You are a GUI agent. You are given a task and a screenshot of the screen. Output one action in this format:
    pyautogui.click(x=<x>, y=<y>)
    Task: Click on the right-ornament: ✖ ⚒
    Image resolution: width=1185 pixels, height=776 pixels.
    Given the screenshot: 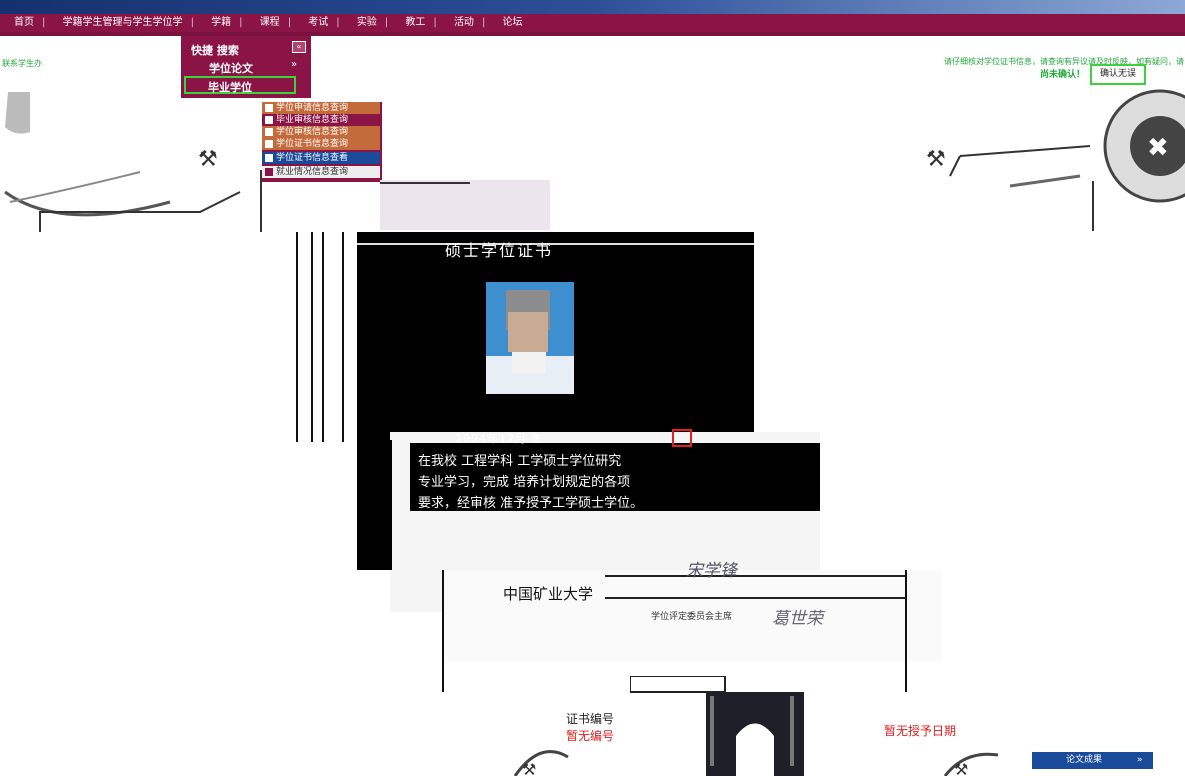 What is the action you would take?
    pyautogui.click(x=1055, y=160)
    